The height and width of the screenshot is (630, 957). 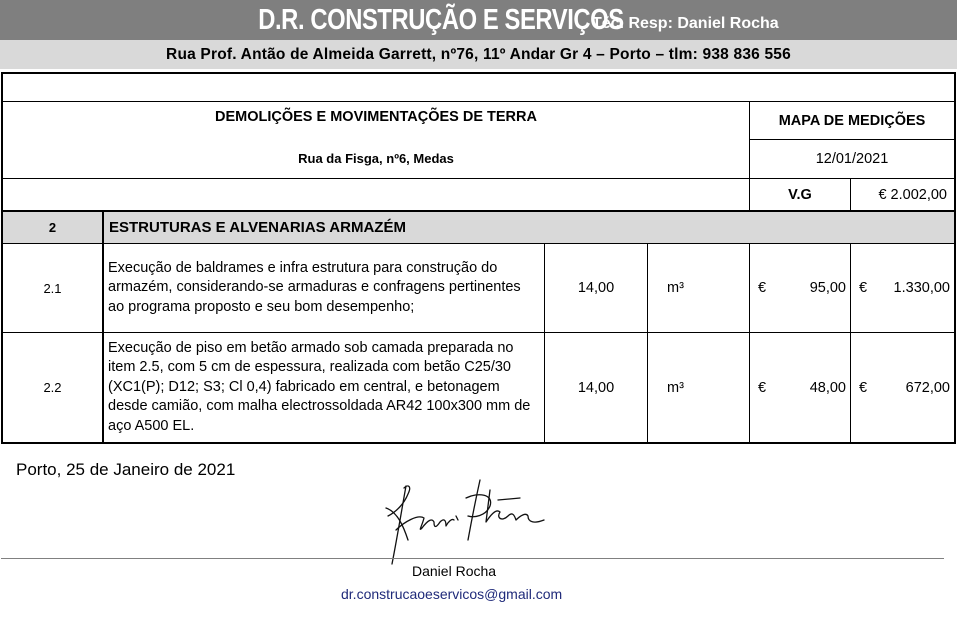 I want to click on company-name: D.R. CONSTRUÇÃO E SERVIÇOS, so click(x=441, y=20).